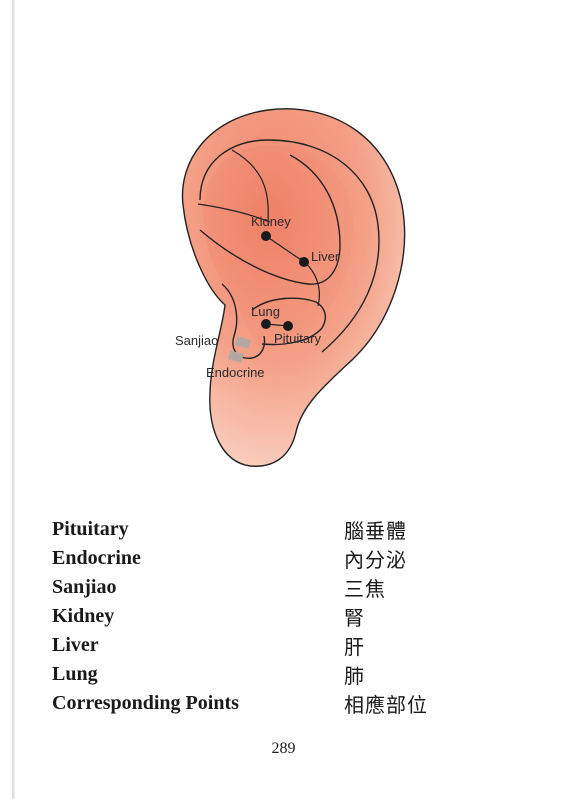 This screenshot has height=799, width=567. I want to click on liver-point, so click(304, 262).